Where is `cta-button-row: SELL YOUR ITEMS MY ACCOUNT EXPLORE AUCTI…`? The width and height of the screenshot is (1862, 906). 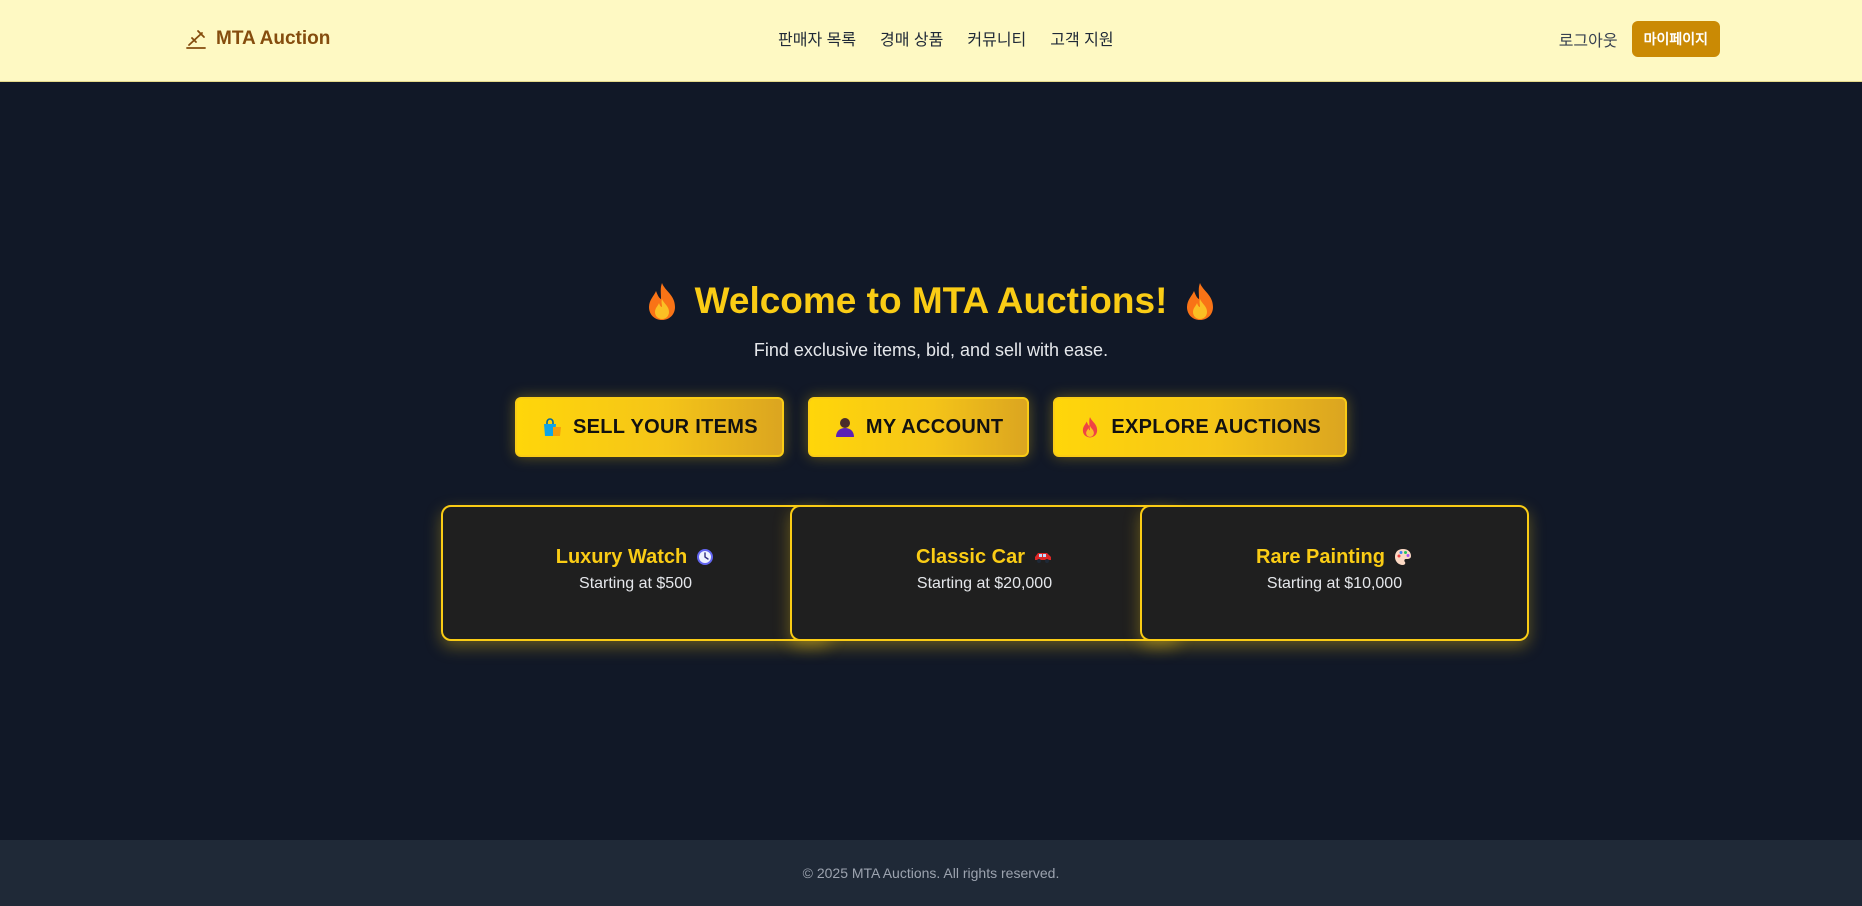
cta-button-row: SELL YOUR ITEMS MY ACCOUNT EXPLORE AUCTI… is located at coordinates (931, 427).